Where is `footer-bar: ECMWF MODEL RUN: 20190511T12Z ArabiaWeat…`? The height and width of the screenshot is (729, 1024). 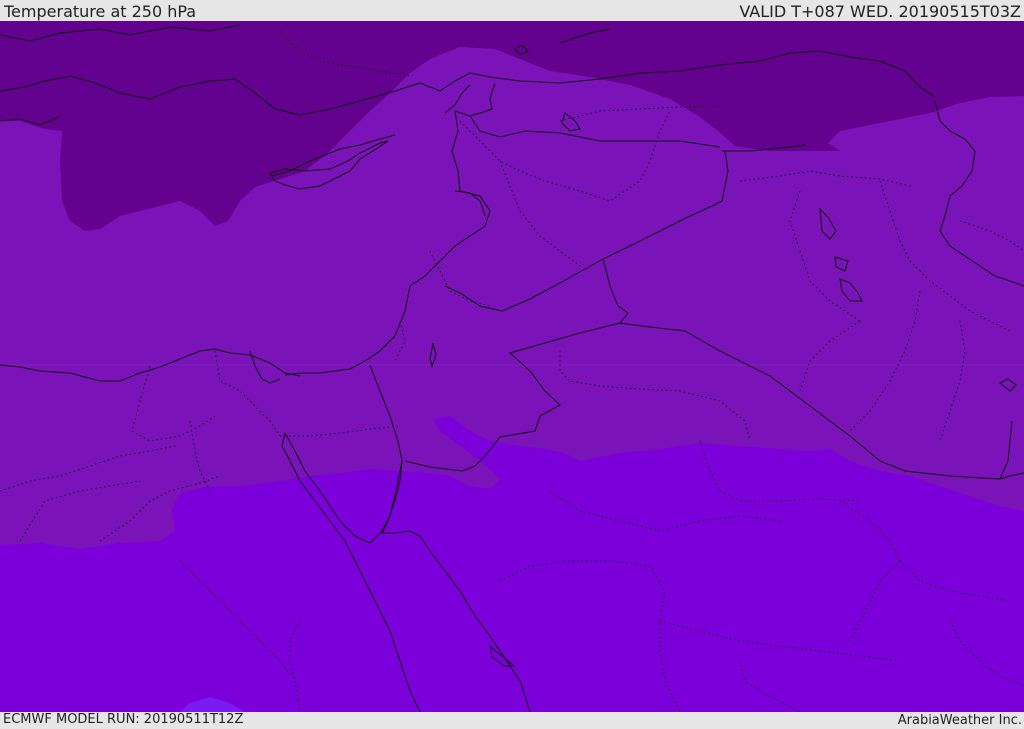
footer-bar: ECMWF MODEL RUN: 20190511T12Z ArabiaWeat… is located at coordinates (512, 720).